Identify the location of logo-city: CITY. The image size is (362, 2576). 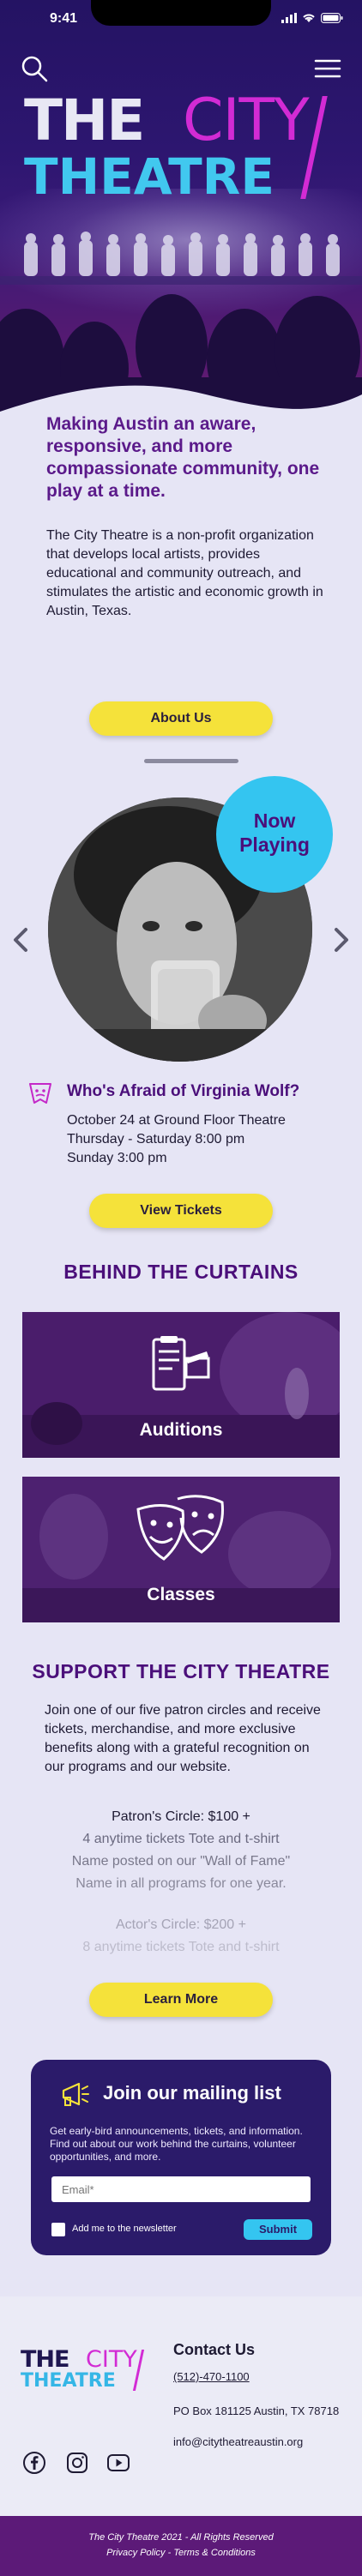
(246, 120).